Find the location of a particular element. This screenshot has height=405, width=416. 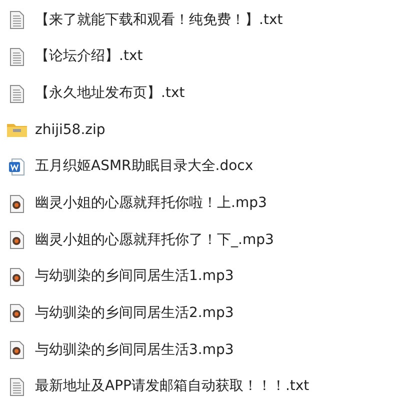

file-name: 【来了就能下载和观看！纯免费！】.txt is located at coordinates (159, 20).